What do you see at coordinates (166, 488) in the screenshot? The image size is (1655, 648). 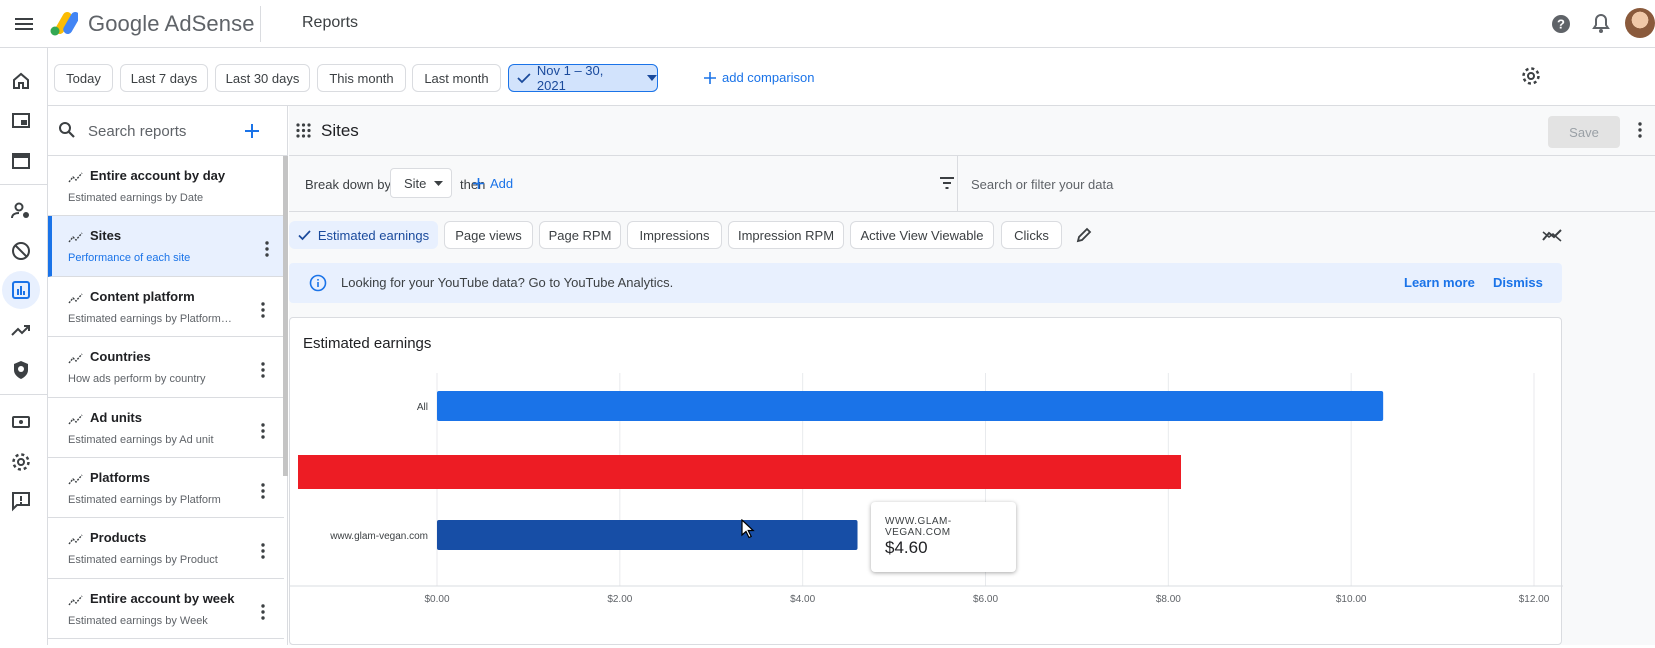 I see `report-item: Platforms Estimated earnings by Platform` at bounding box center [166, 488].